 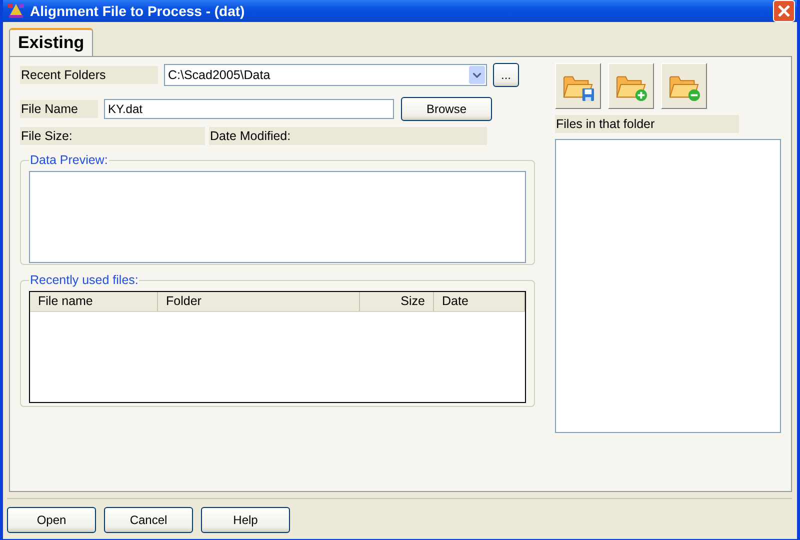 I want to click on caret-icon, so click(x=477, y=75).